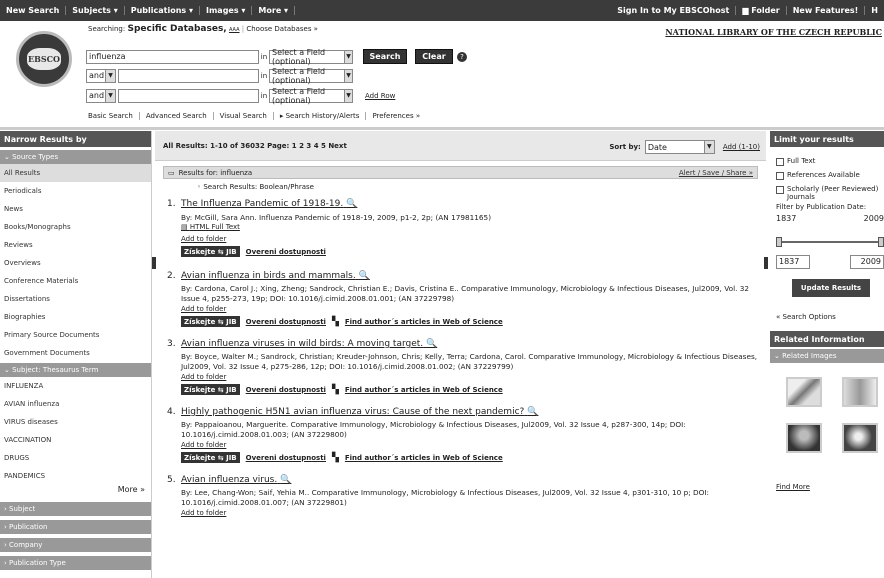 The image size is (884, 578). Describe the element at coordinates (434, 56) in the screenshot. I see `clear-button: Clear` at that location.